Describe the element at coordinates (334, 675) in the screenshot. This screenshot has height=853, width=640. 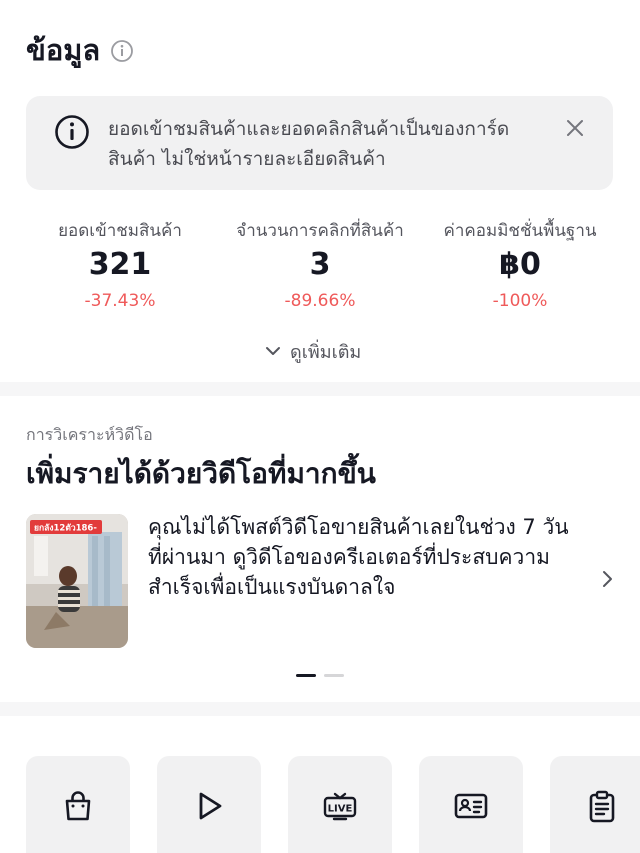
I see `pager-dot` at that location.